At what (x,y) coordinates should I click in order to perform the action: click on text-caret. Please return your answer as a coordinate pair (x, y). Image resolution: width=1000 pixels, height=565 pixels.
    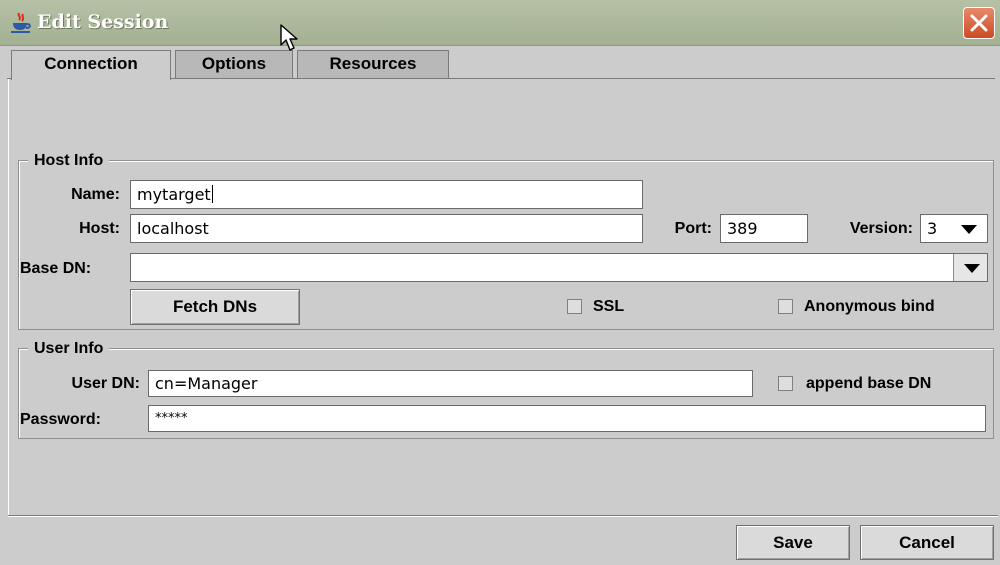
    Looking at the image, I should click on (212, 194).